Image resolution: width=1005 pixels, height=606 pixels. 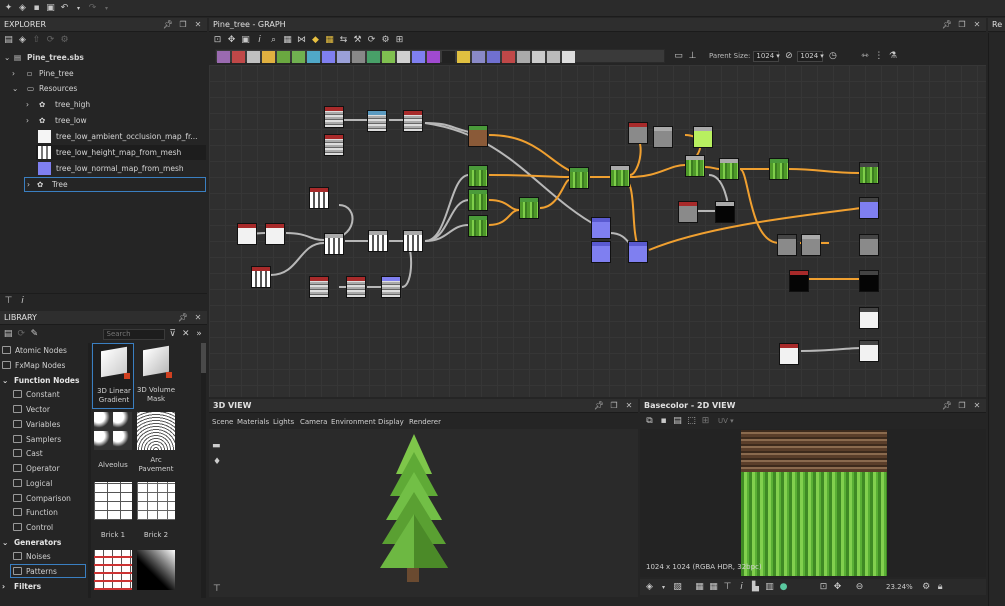 What do you see at coordinates (287, 40) in the screenshot?
I see `align-icon: ▦` at bounding box center [287, 40].